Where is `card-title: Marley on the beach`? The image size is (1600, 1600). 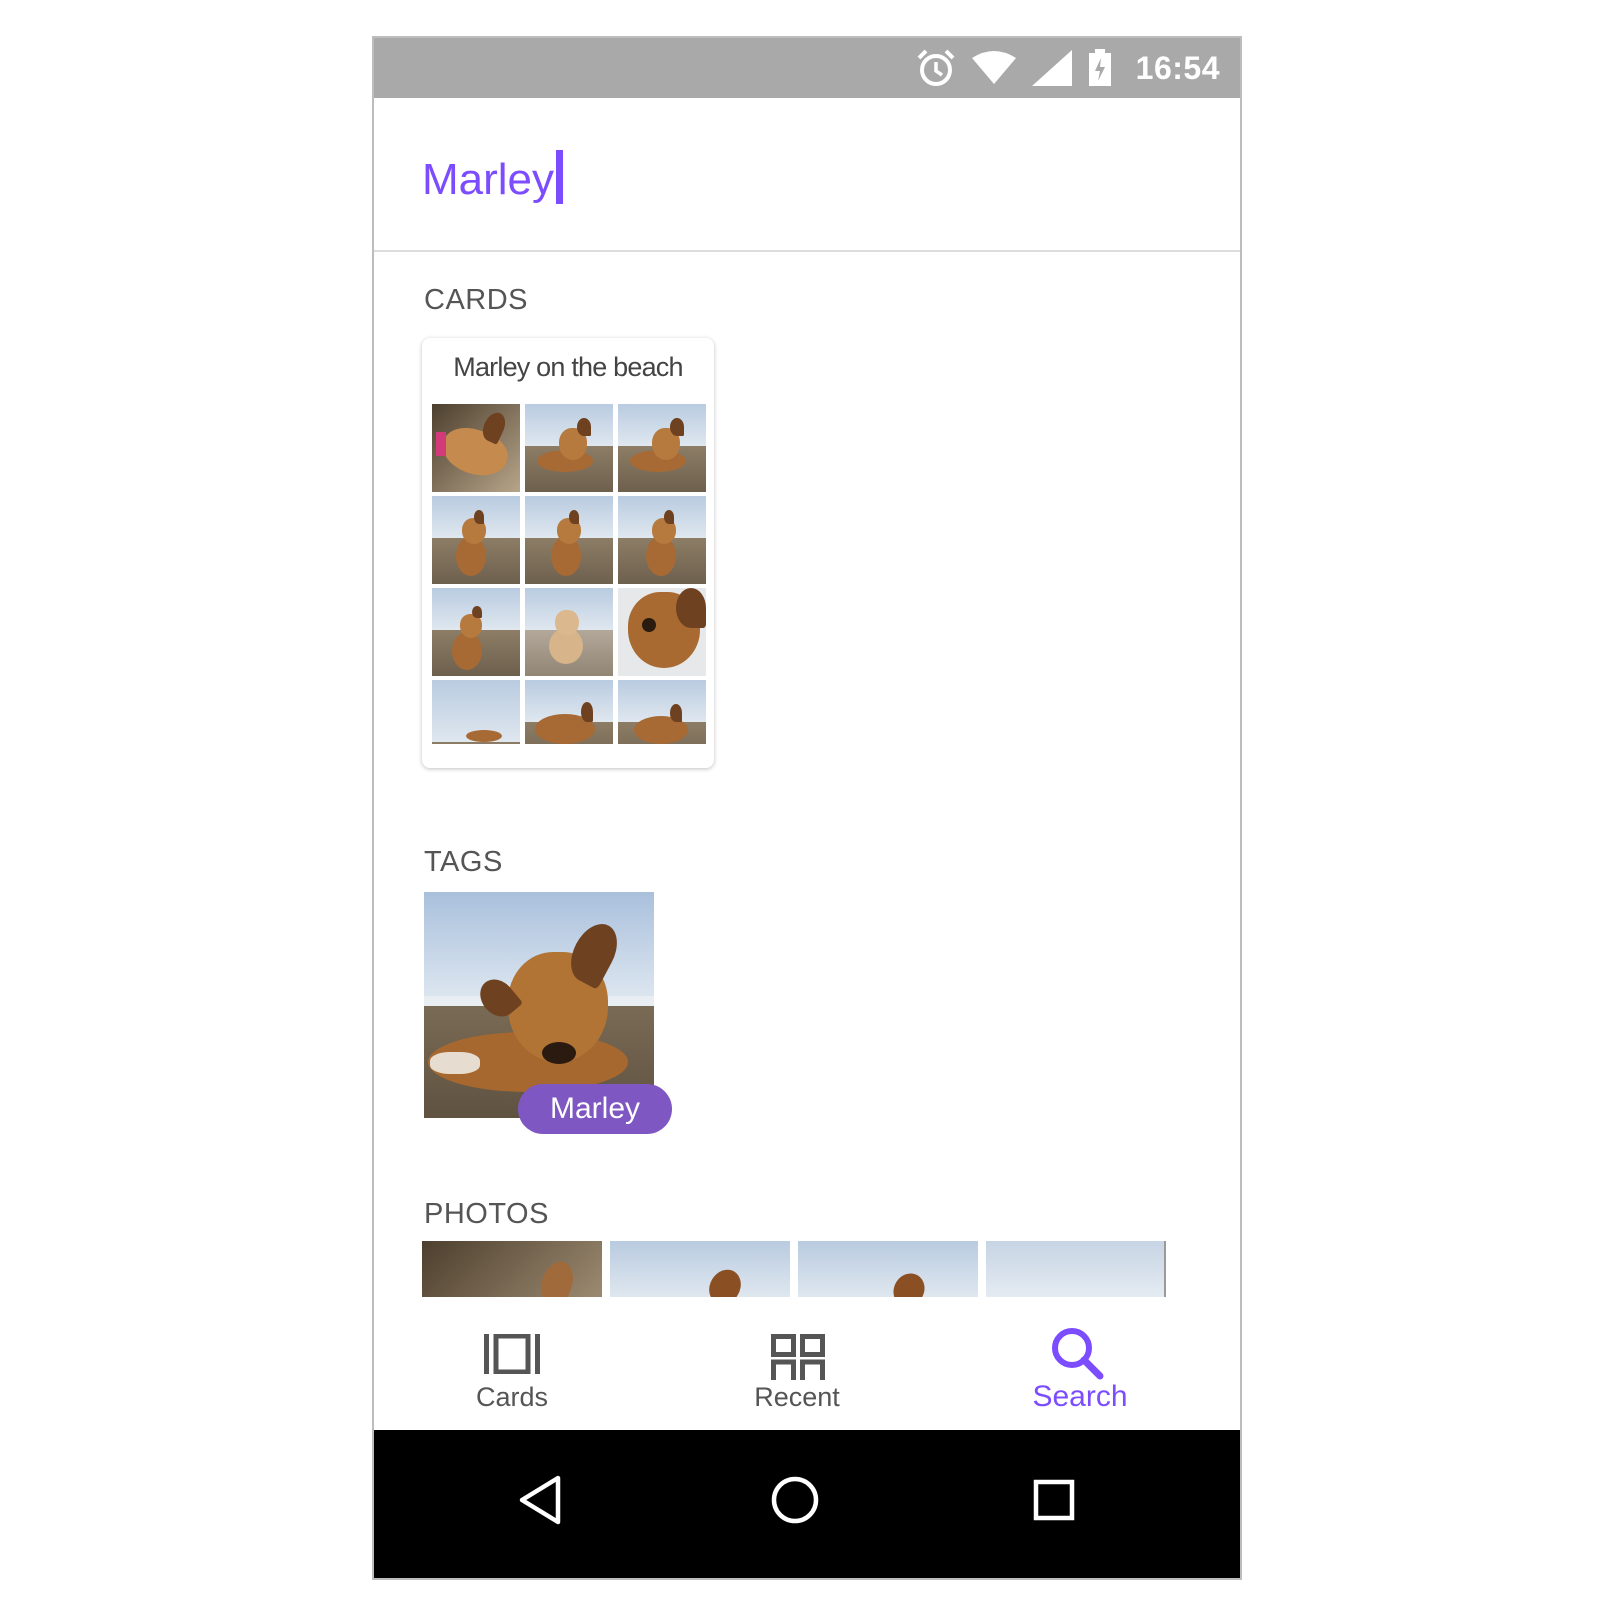 card-title: Marley on the beach is located at coordinates (568, 367).